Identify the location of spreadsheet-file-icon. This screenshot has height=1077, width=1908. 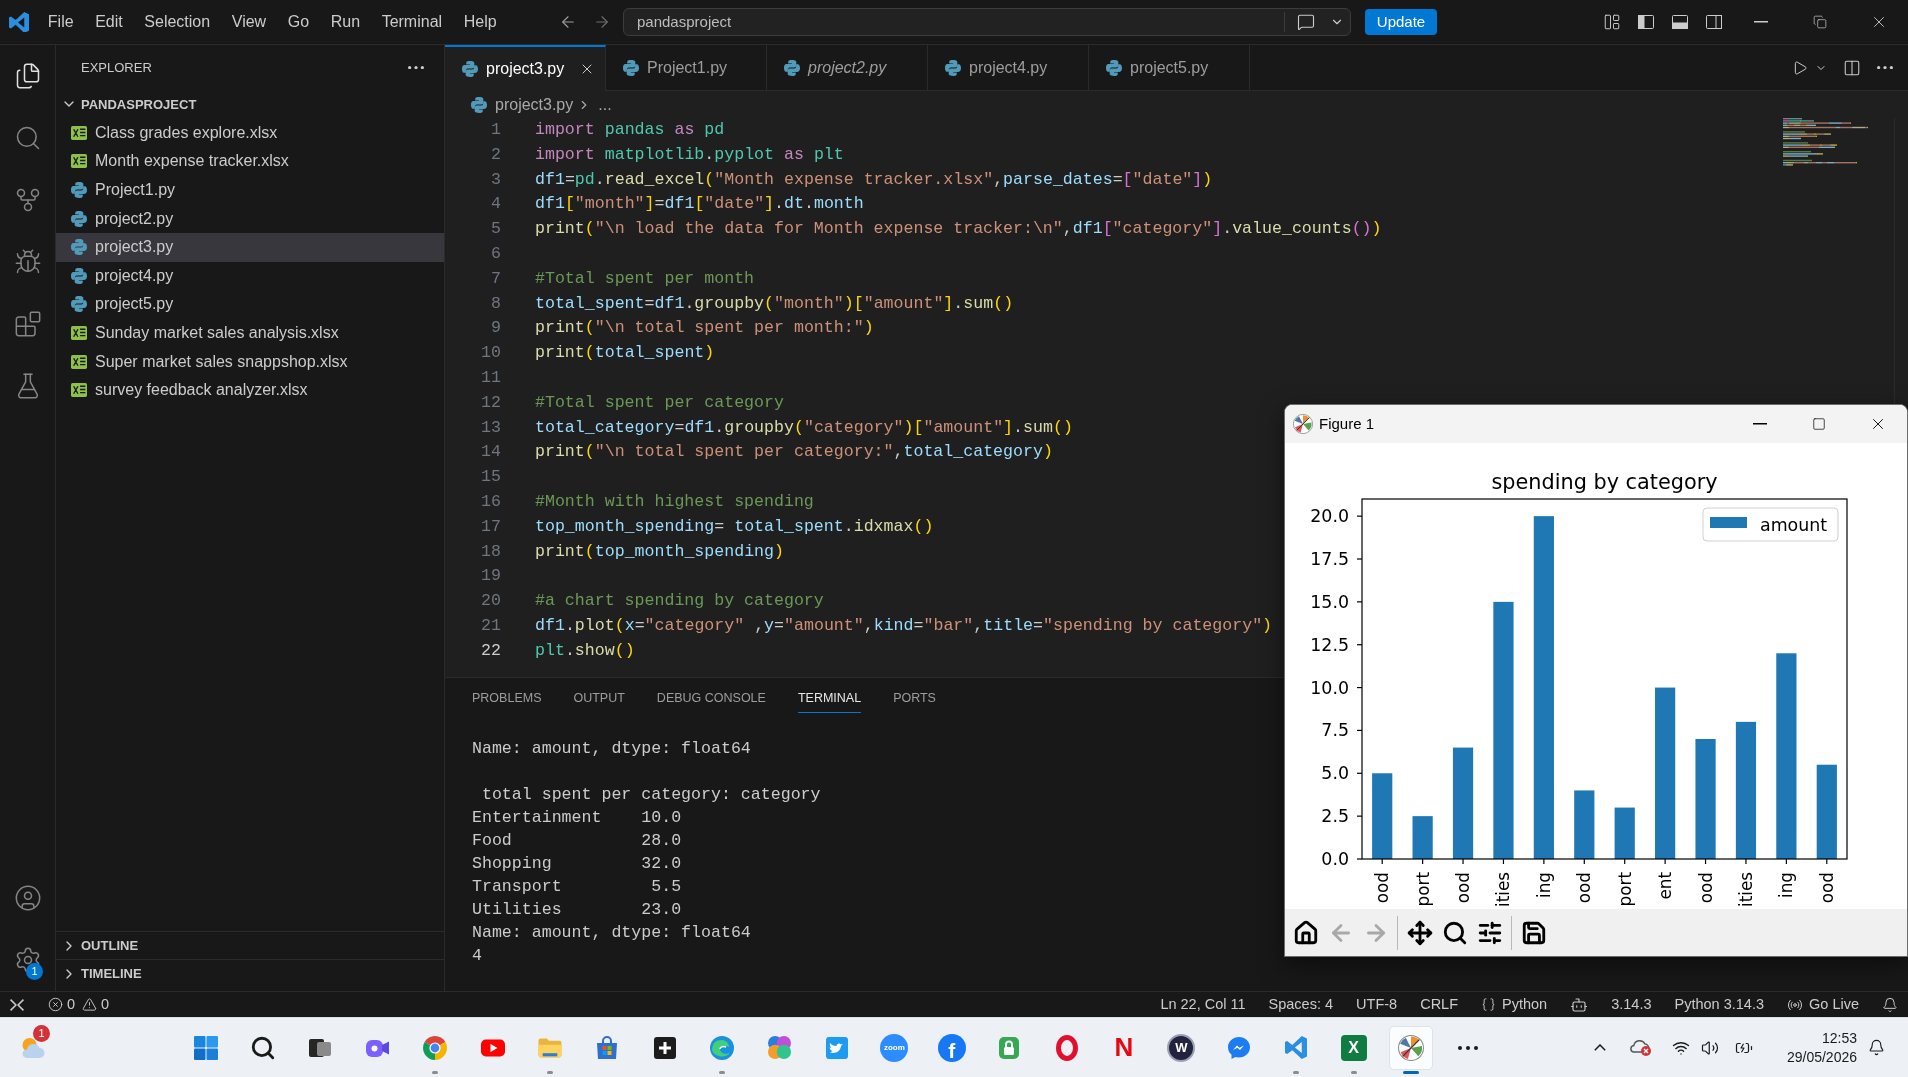
(79, 390).